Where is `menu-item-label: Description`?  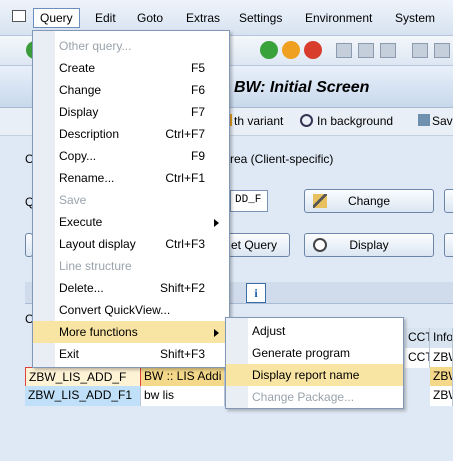 menu-item-label: Description is located at coordinates (89, 134).